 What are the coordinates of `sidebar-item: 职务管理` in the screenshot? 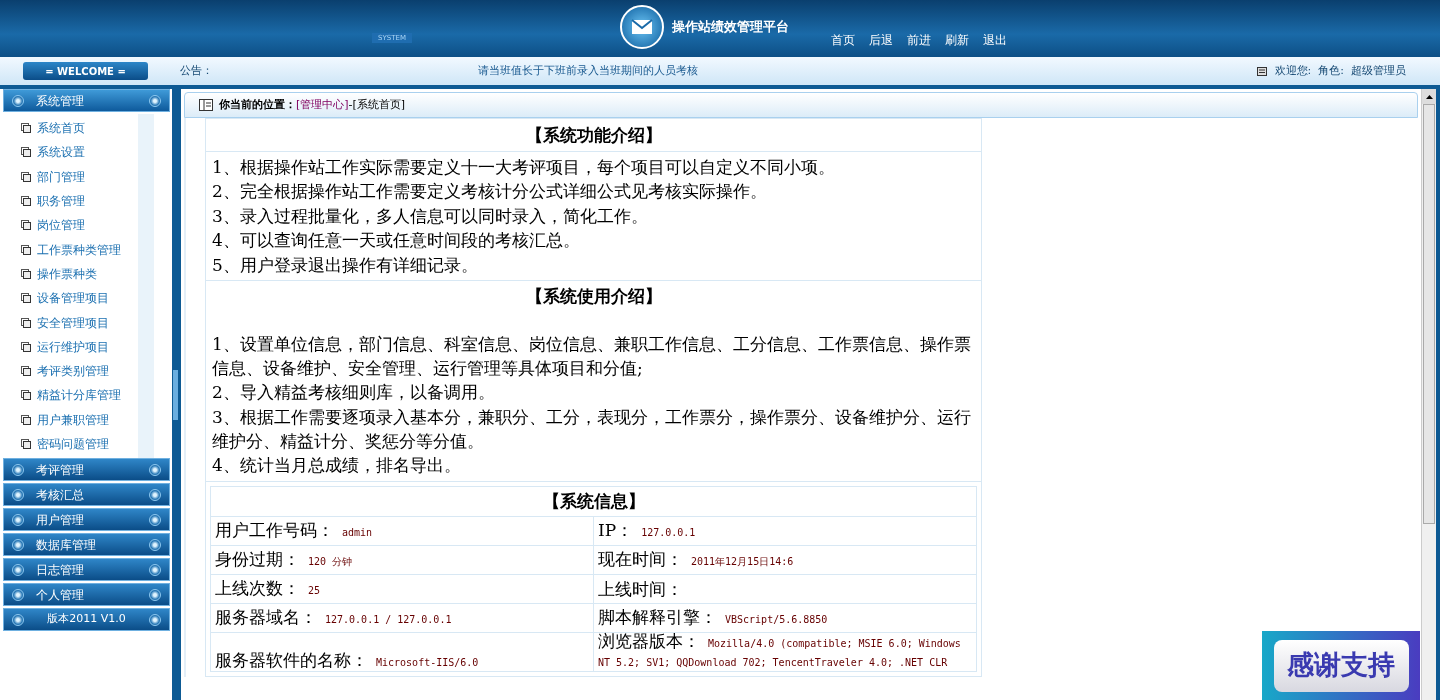 It's located at (70, 201).